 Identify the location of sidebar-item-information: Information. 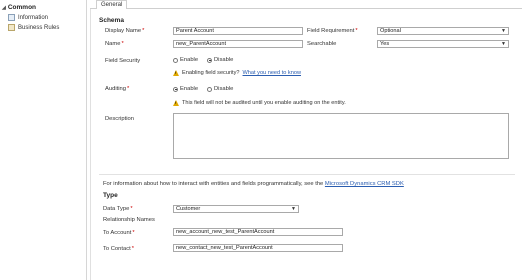
(28, 17).